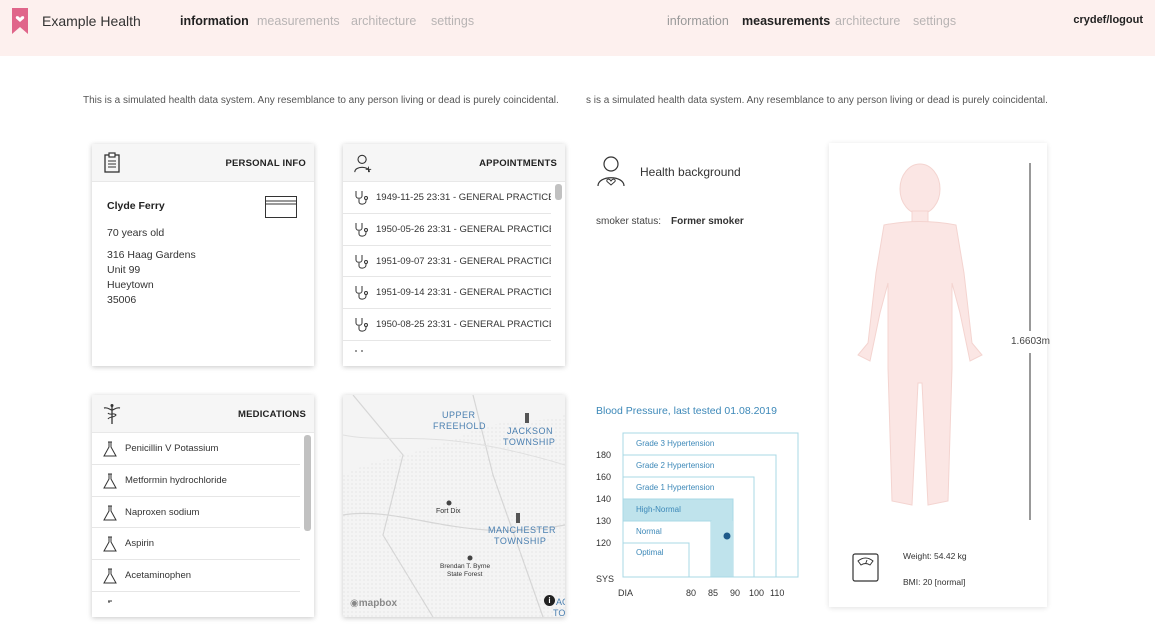 This screenshot has height=627, width=1155. Describe the element at coordinates (865, 567) in the screenshot. I see `scale-icon` at that location.